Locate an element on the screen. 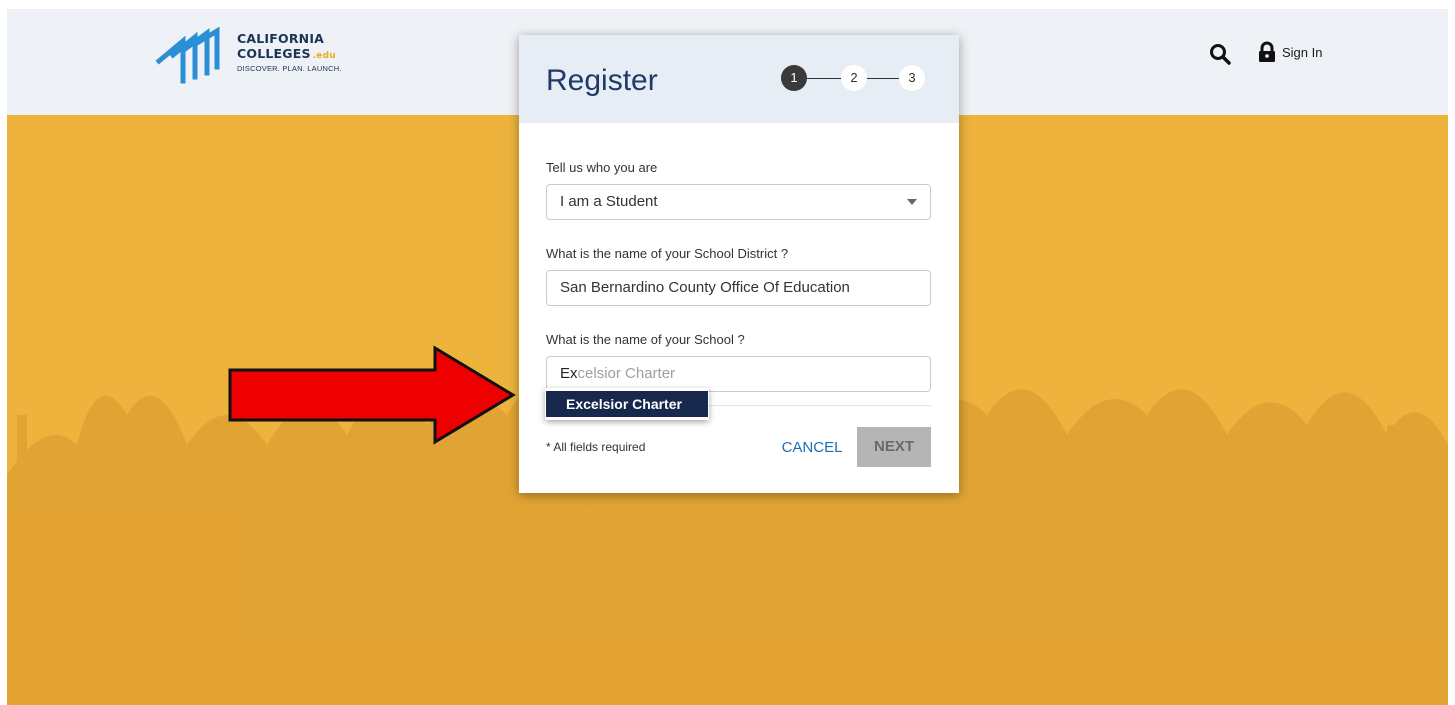 The height and width of the screenshot is (705, 1455). red-arrow-annotation is located at coordinates (372, 395).